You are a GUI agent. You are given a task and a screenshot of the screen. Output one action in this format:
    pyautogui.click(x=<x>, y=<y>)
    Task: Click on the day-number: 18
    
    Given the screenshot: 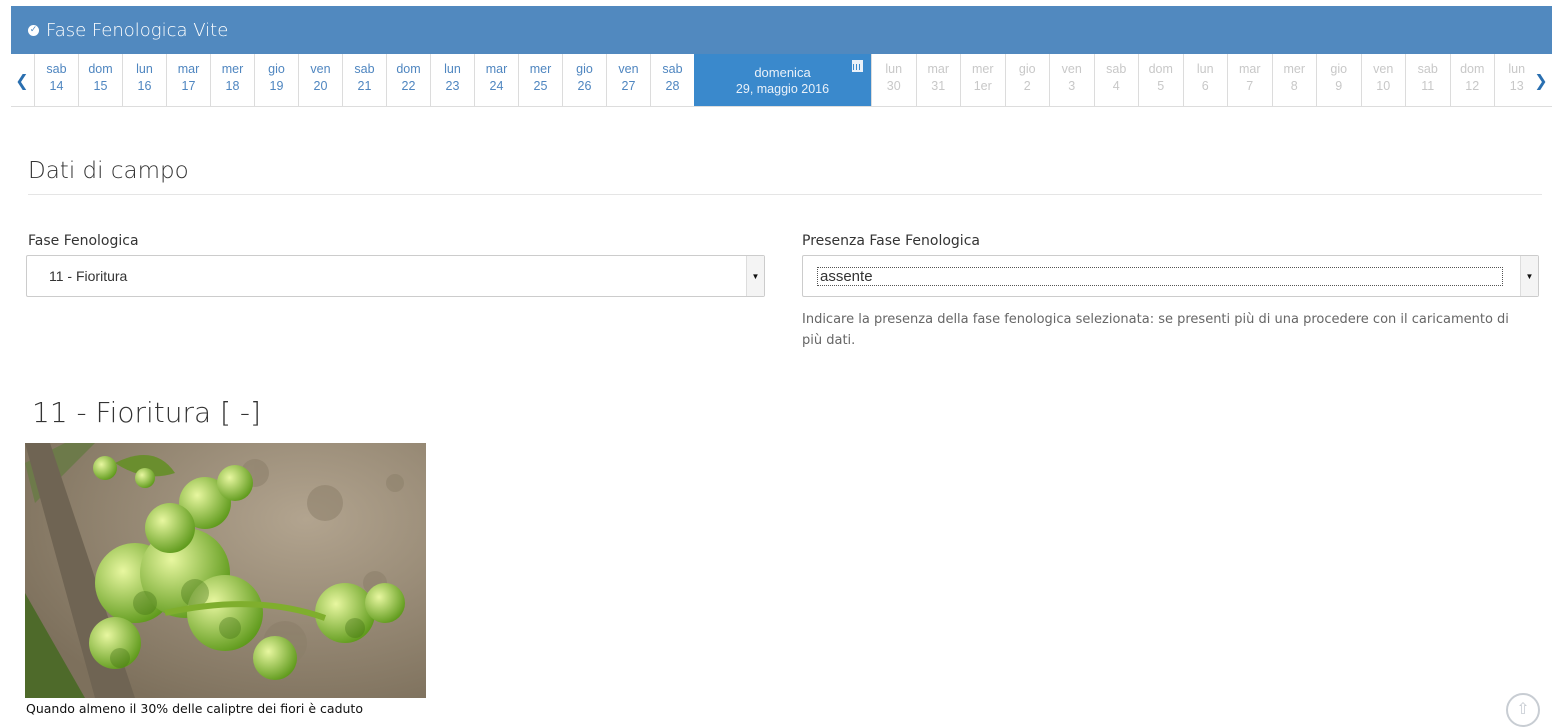 What is the action you would take?
    pyautogui.click(x=232, y=86)
    